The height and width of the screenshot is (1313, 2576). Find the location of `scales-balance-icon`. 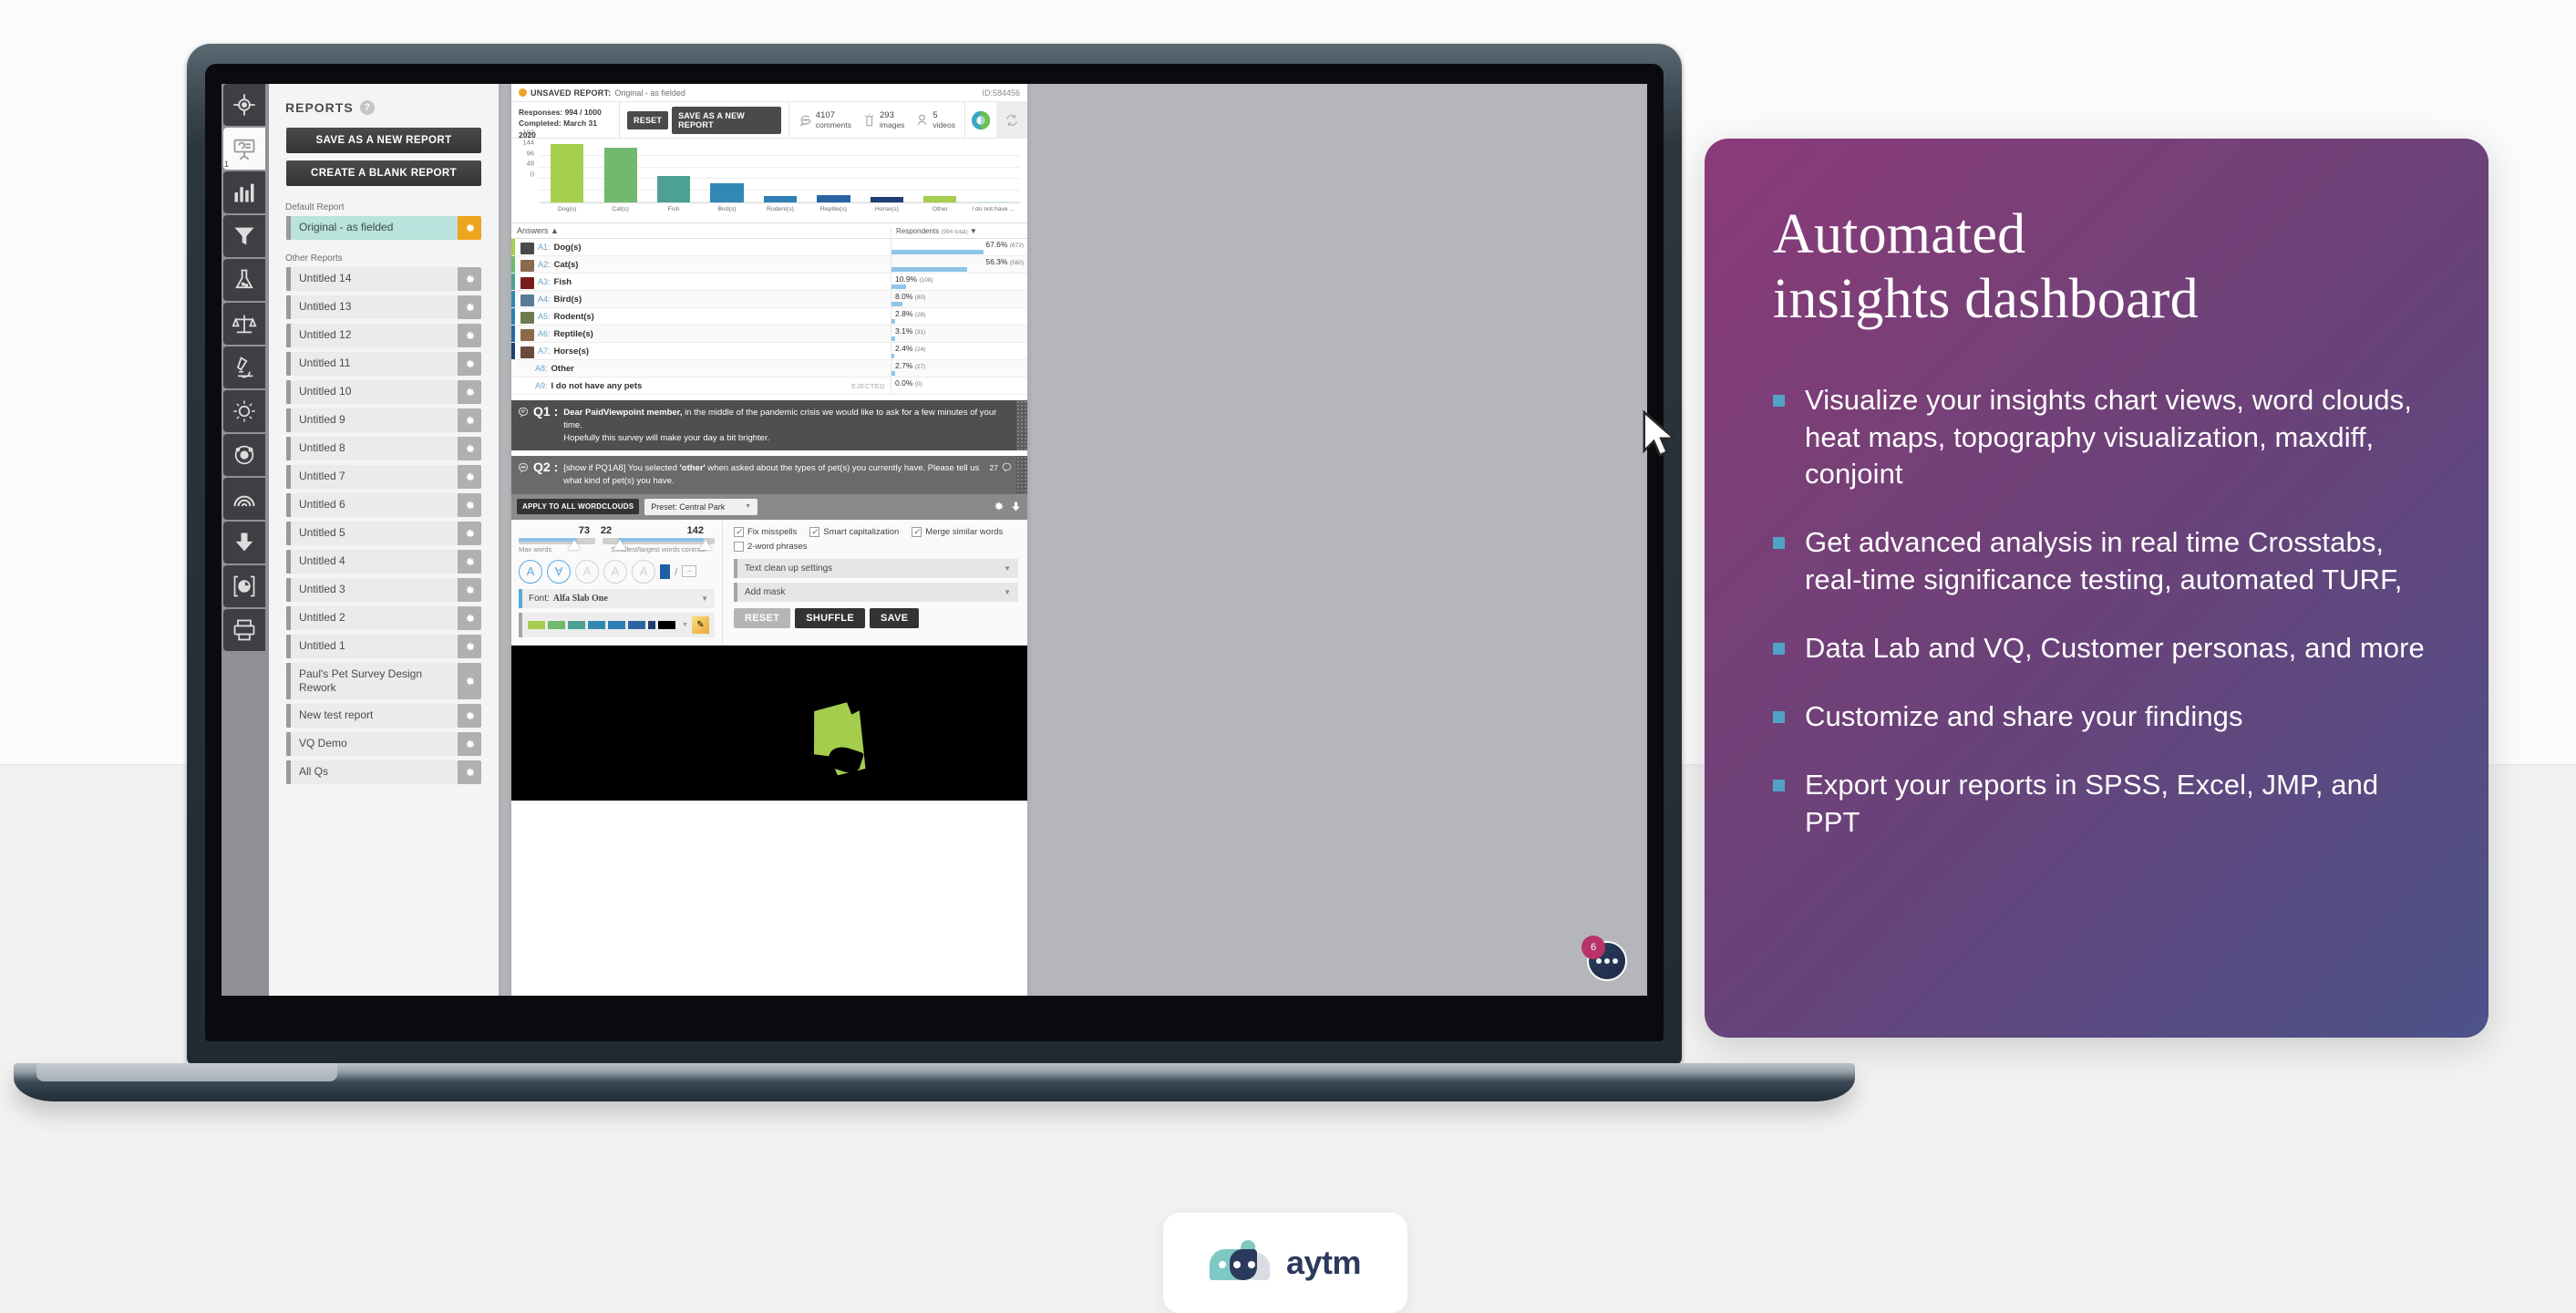

scales-balance-icon is located at coordinates (244, 324).